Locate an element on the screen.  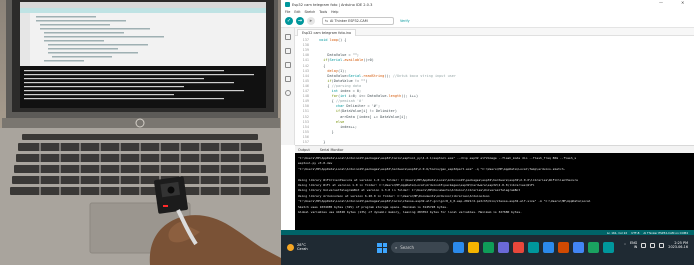
weather-widget: 28°C Cerah is located at coordinates (297, 247).